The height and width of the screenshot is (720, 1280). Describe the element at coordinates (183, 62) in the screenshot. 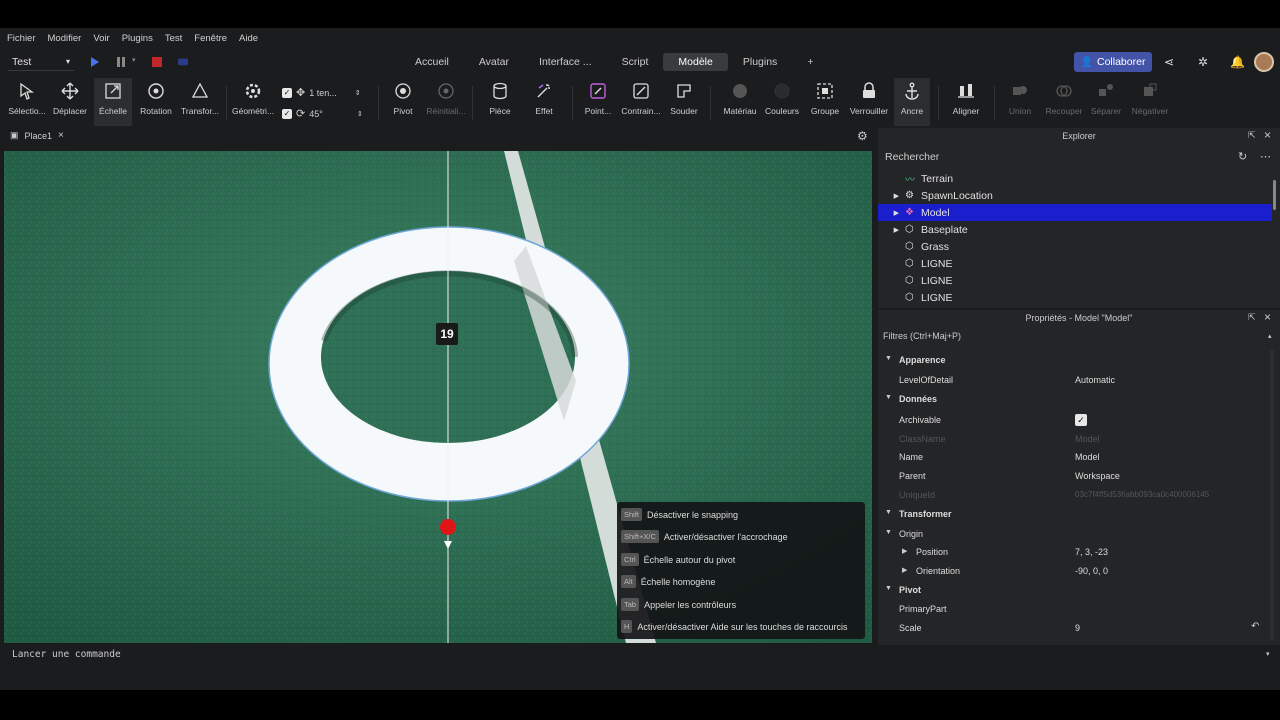

I see `client-server-icon` at that location.